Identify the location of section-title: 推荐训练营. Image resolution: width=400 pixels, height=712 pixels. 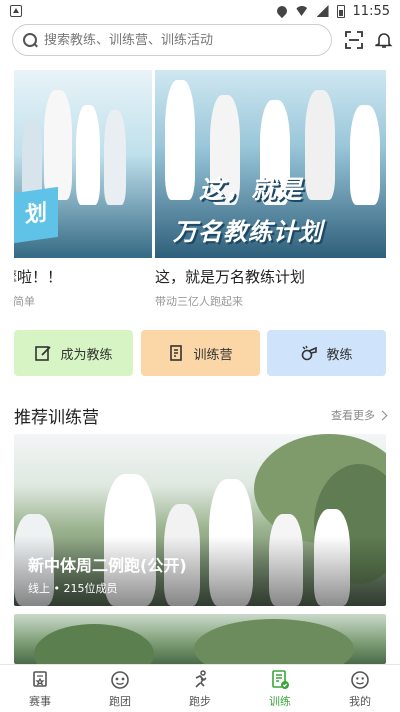
(56, 417).